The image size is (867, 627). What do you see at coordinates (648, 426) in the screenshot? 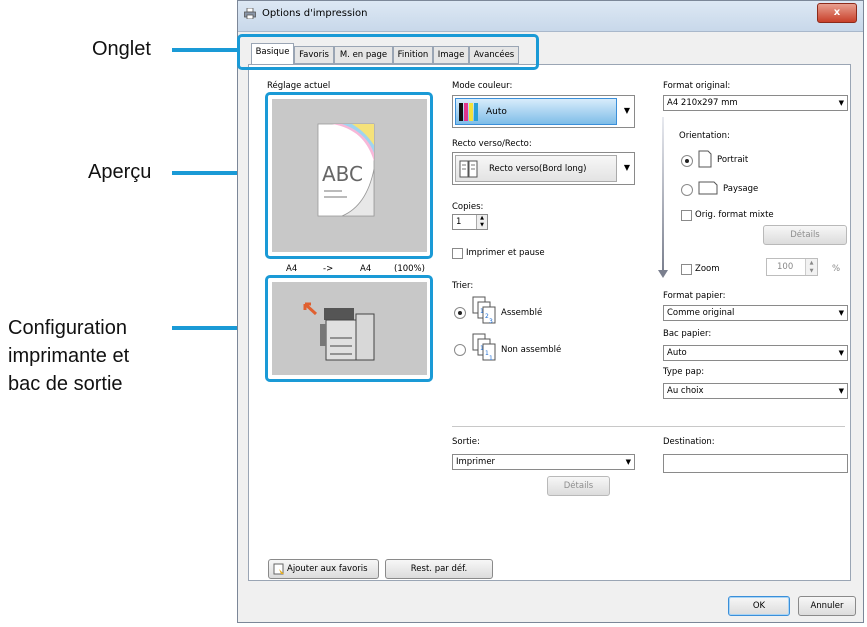
I see `separator` at bounding box center [648, 426].